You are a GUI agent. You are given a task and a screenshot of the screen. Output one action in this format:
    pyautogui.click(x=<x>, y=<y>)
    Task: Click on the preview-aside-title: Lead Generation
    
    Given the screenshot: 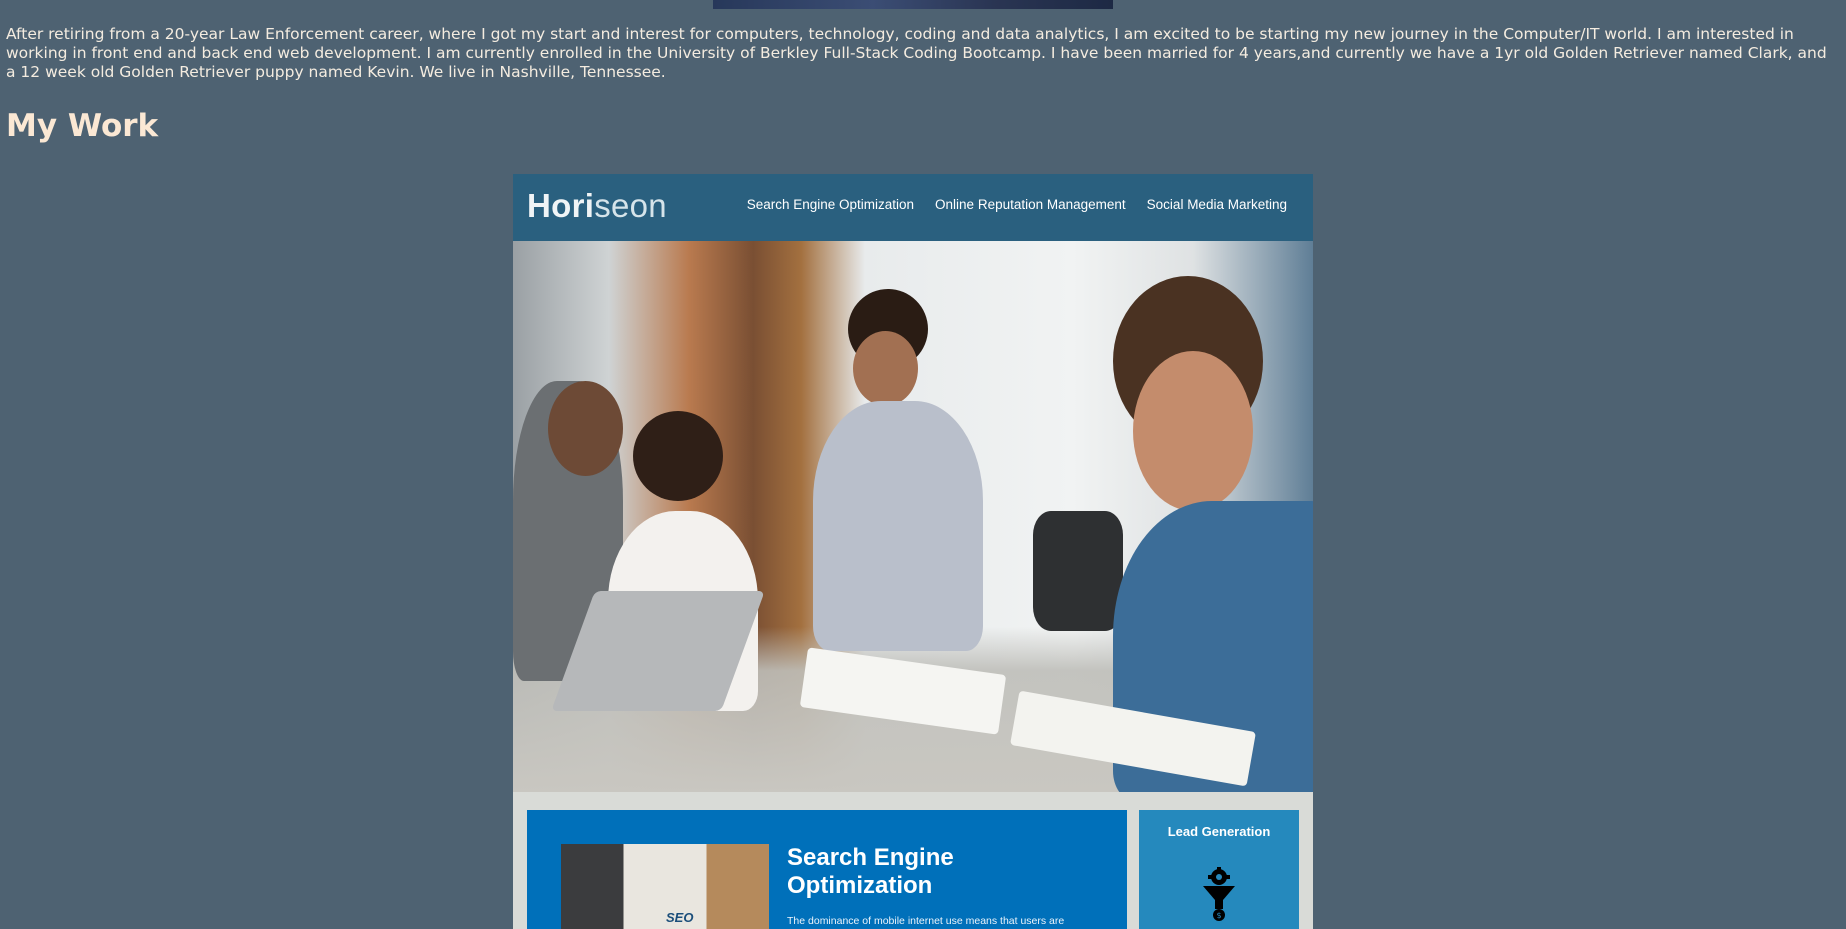 What is the action you would take?
    pyautogui.click(x=1219, y=831)
    